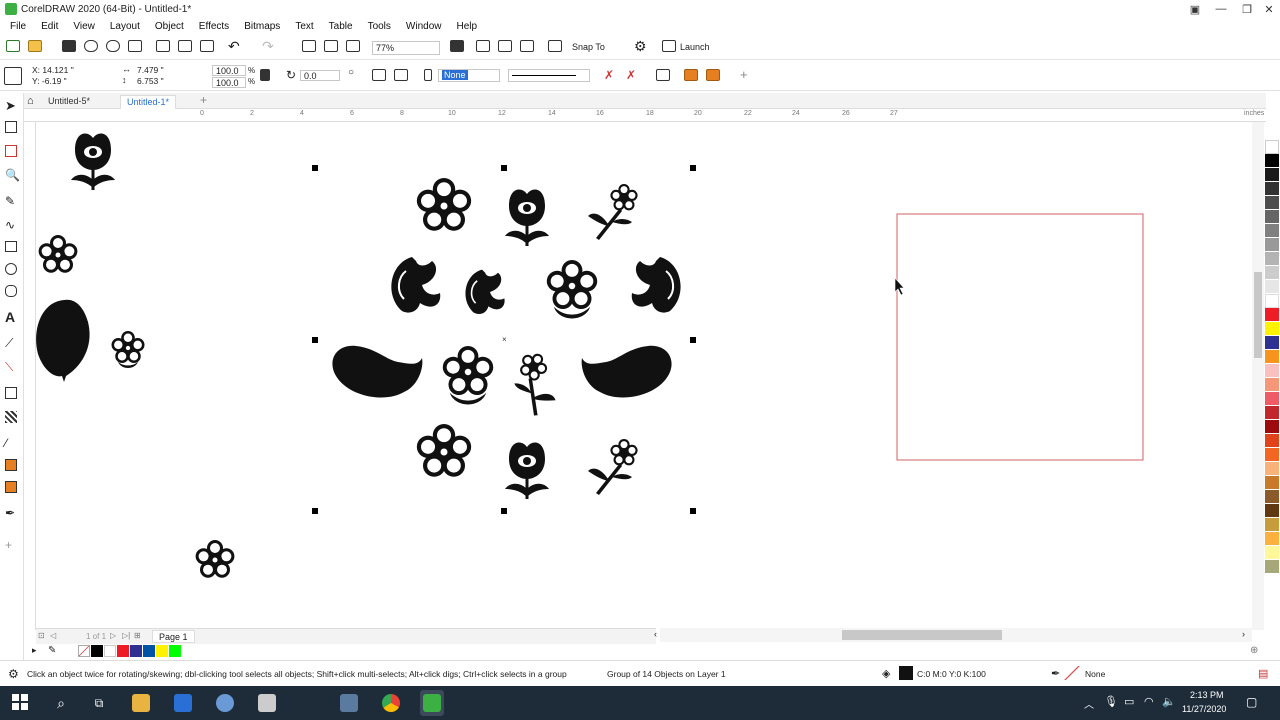 The image size is (1280, 720). I want to click on guidelines-icon, so click(527, 47).